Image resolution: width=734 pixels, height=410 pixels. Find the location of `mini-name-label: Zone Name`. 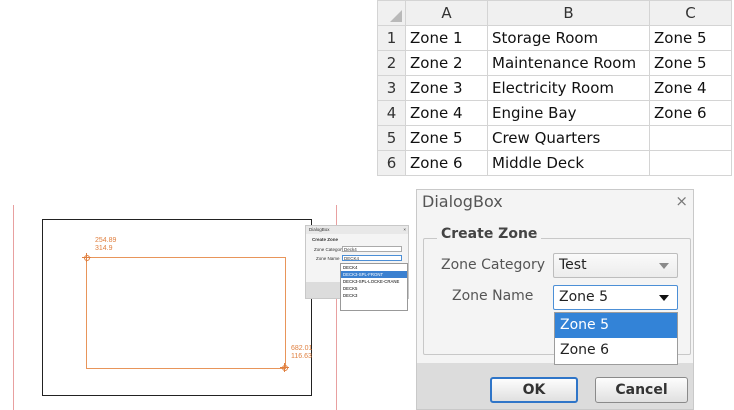

mini-name-label: Zone Name is located at coordinates (328, 258).